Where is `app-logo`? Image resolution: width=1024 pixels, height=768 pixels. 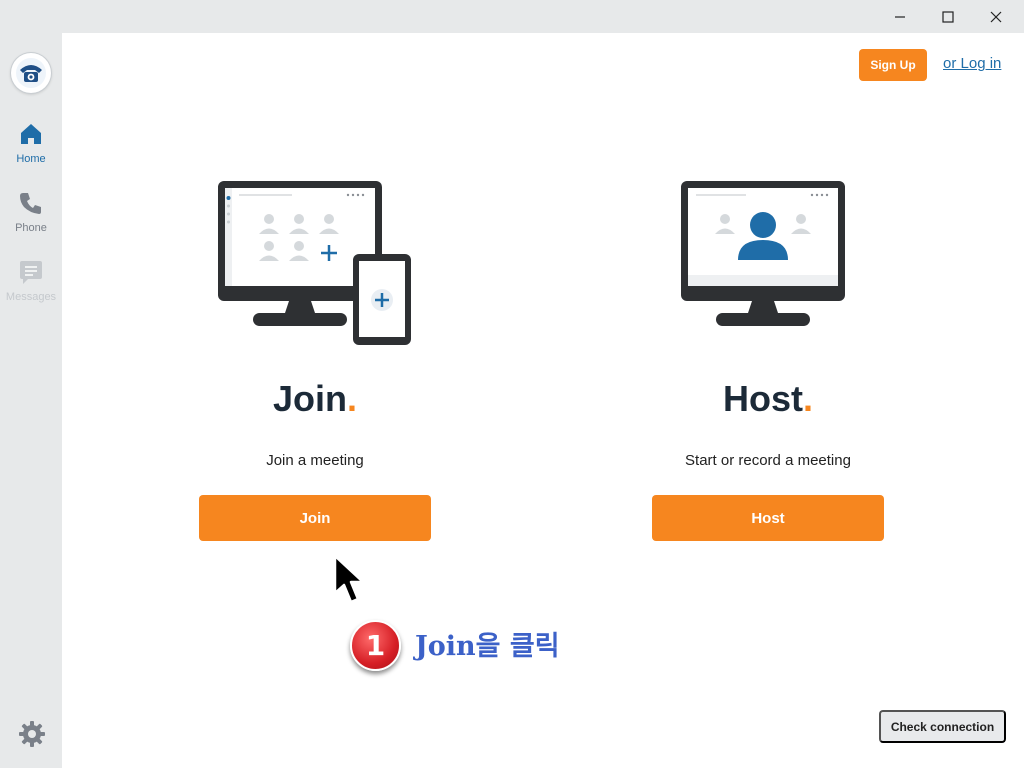
app-logo is located at coordinates (31, 73).